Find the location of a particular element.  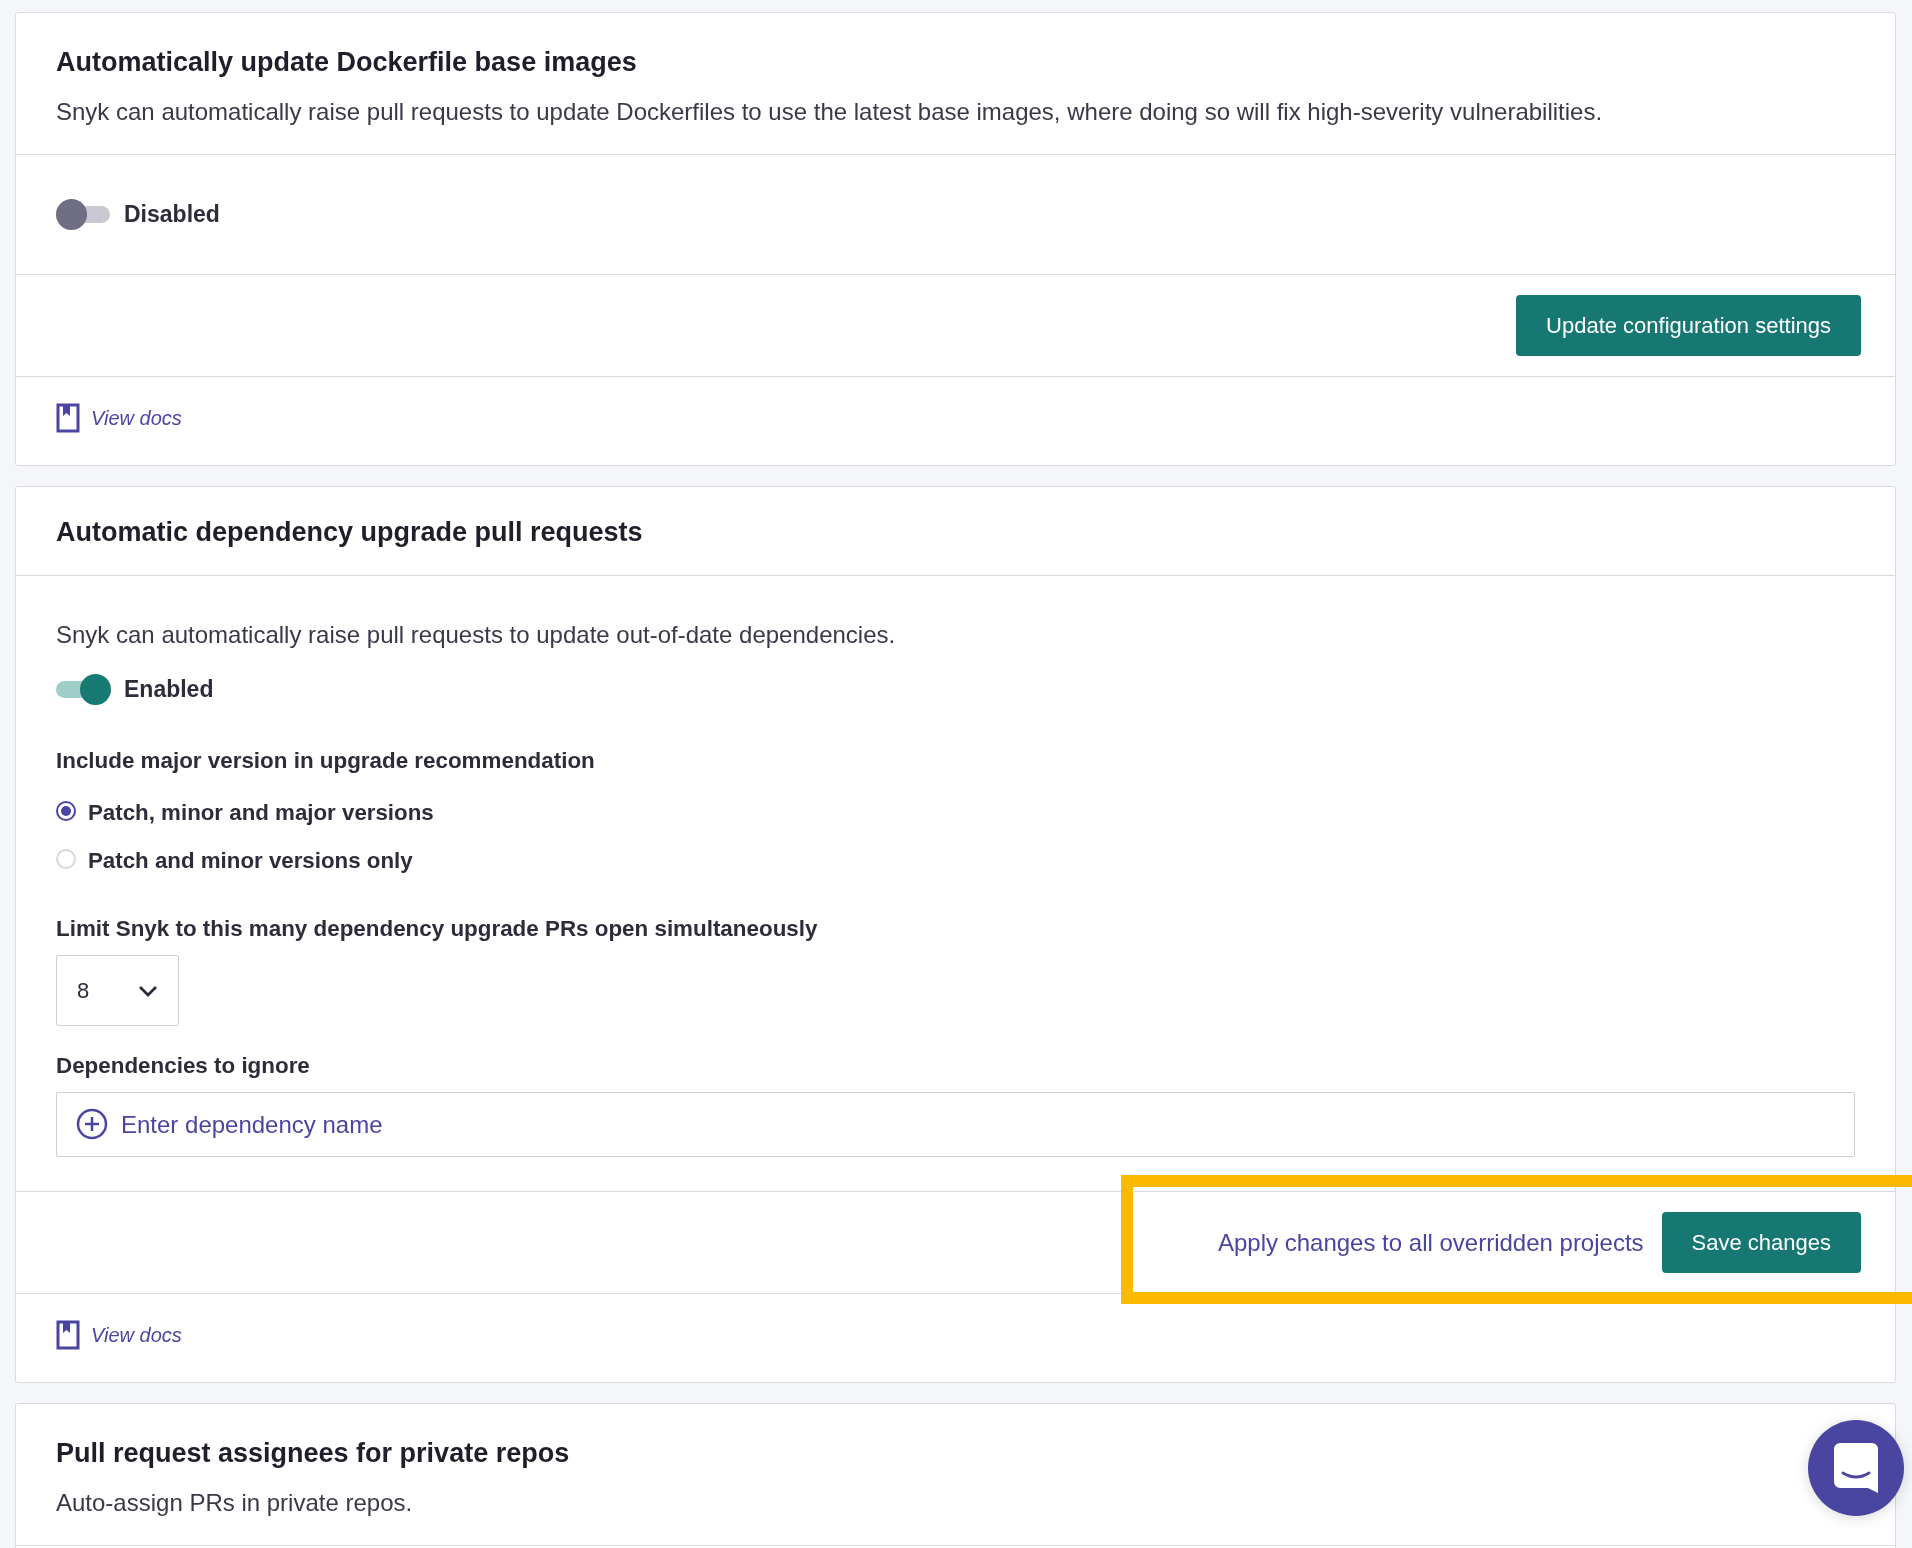

chat-icon is located at coordinates (1856, 1468).